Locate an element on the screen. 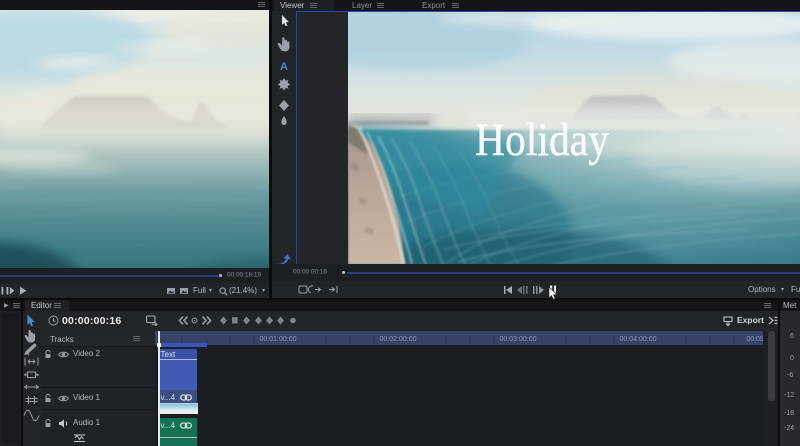  svg-text: 00:04:00:00 is located at coordinates (638, 339).